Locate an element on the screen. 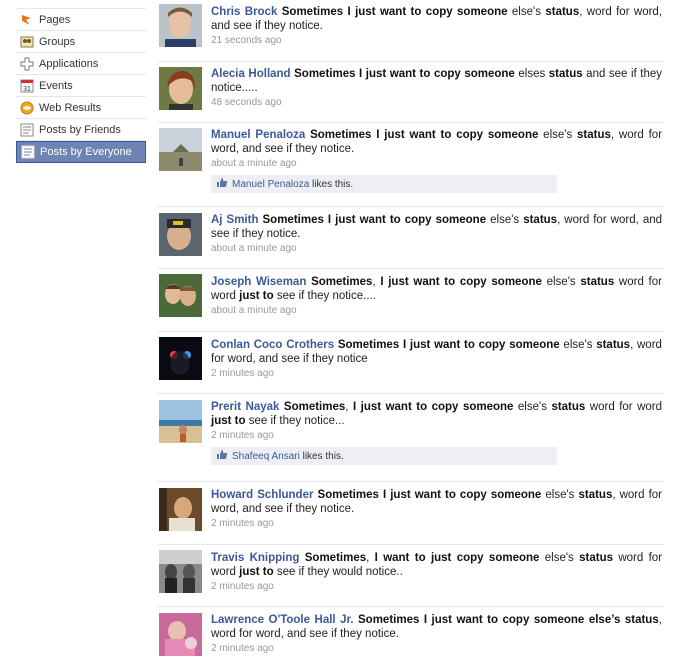  sidebar-item-posts-by-friends: Posts by Friends is located at coordinates (81, 130).